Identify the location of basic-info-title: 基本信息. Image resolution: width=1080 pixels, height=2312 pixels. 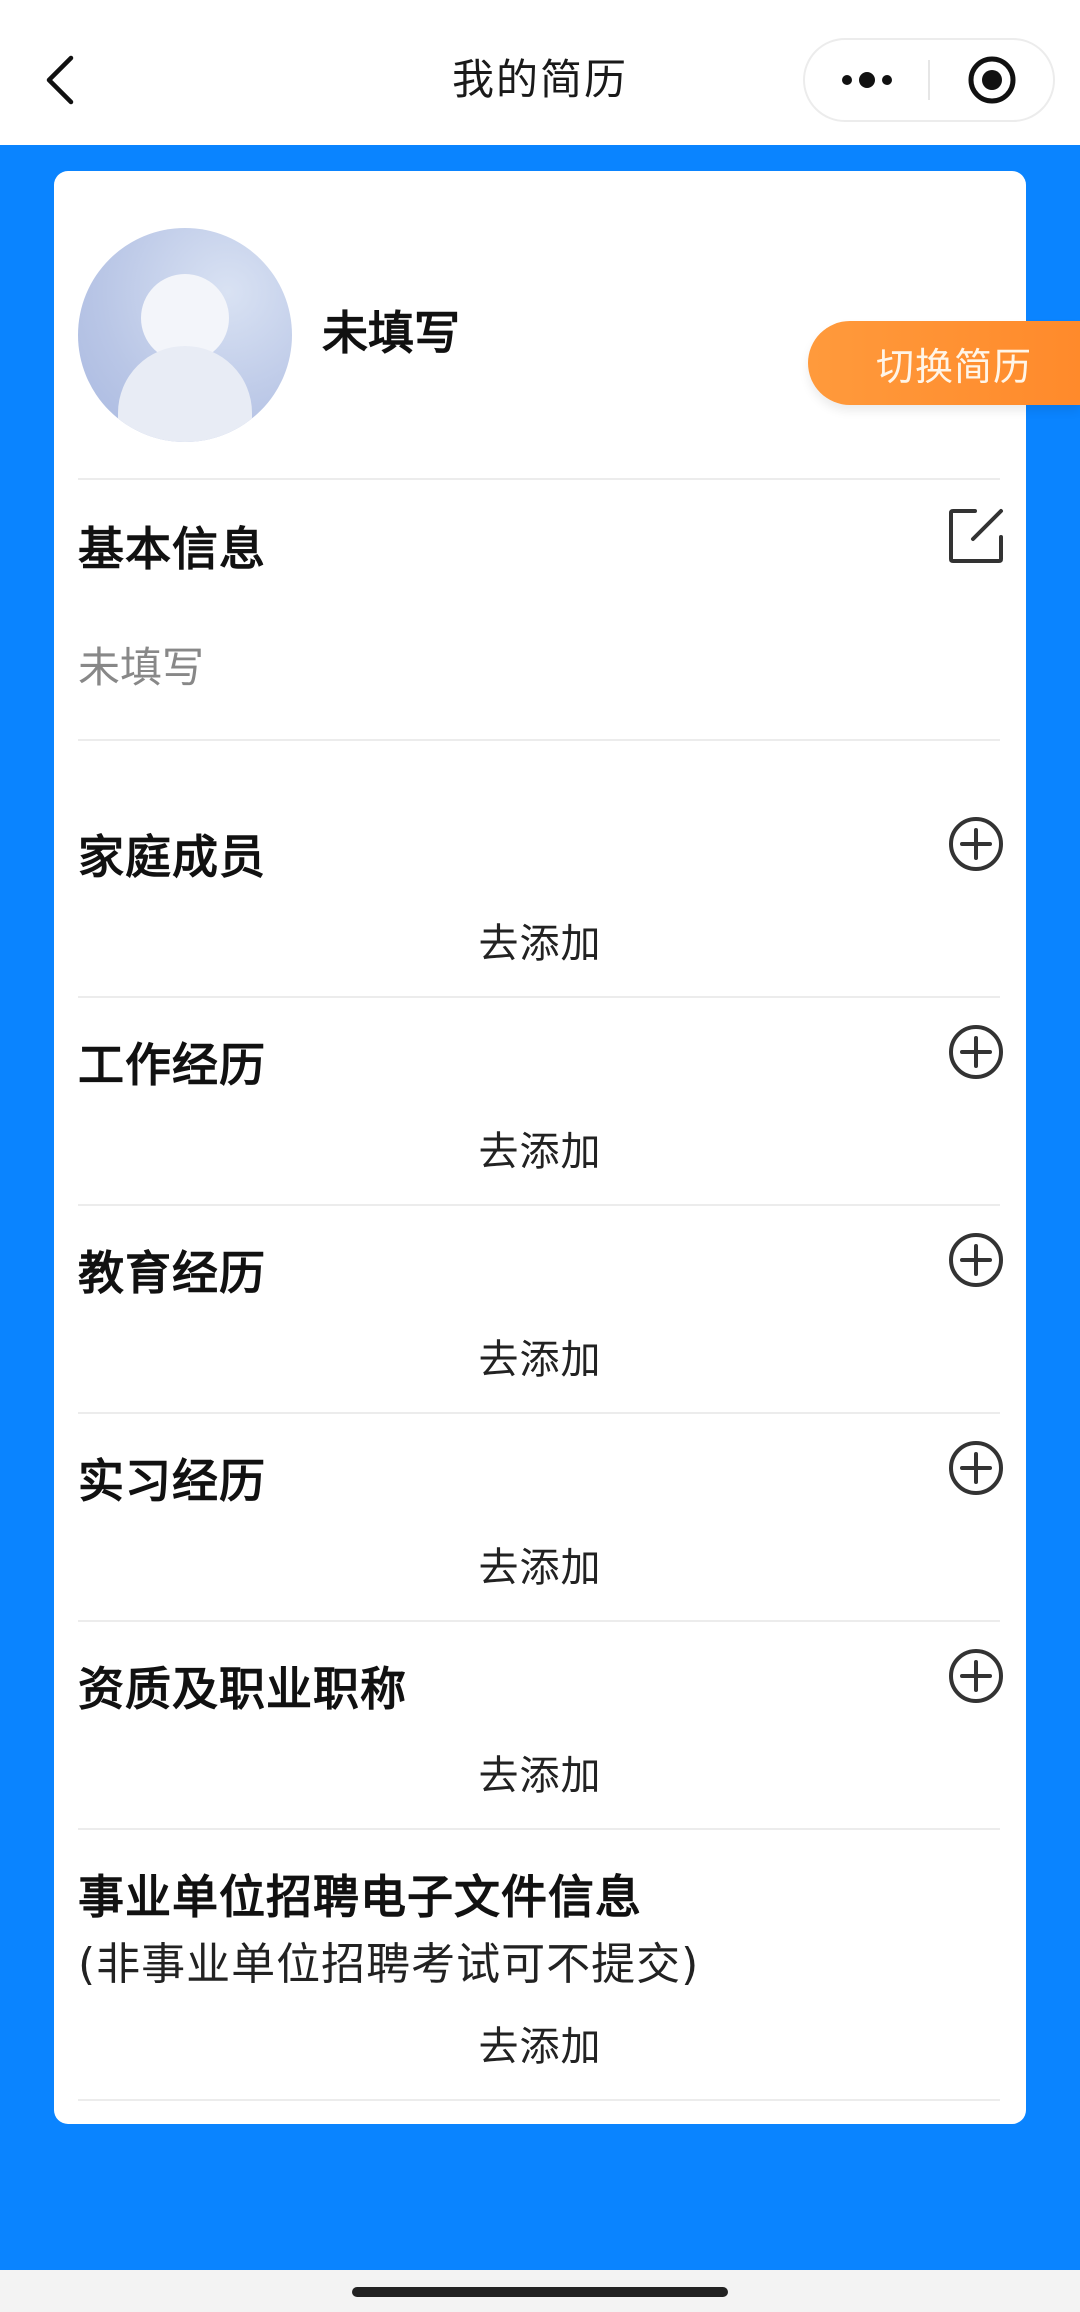
(172, 549).